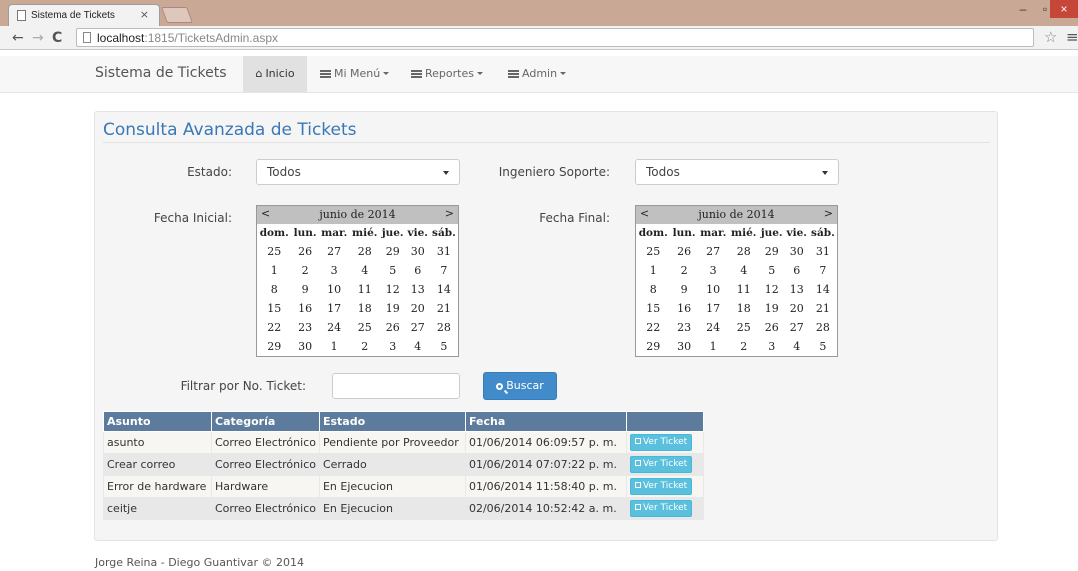  I want to click on nav-reportes: Reportes, so click(447, 74).